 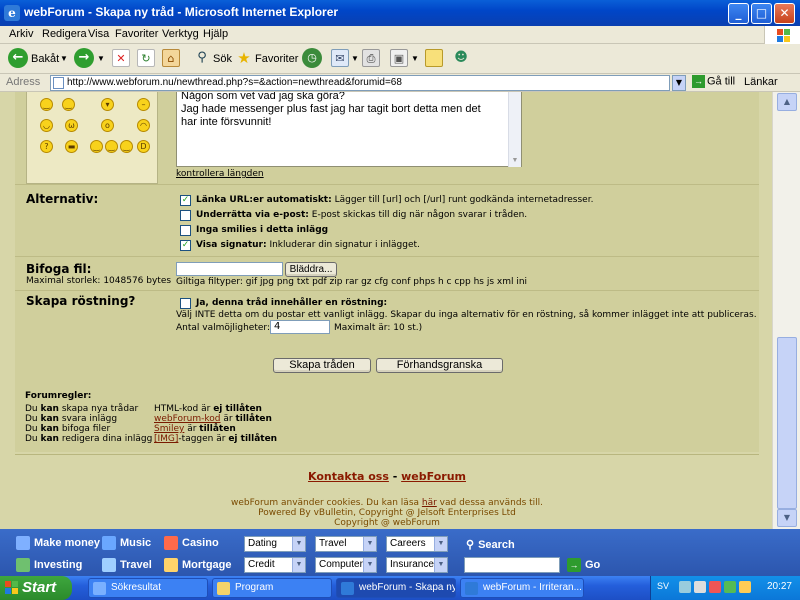 What do you see at coordinates (244, 58) in the screenshot?
I see `favorites-star-icon: ★` at bounding box center [244, 58].